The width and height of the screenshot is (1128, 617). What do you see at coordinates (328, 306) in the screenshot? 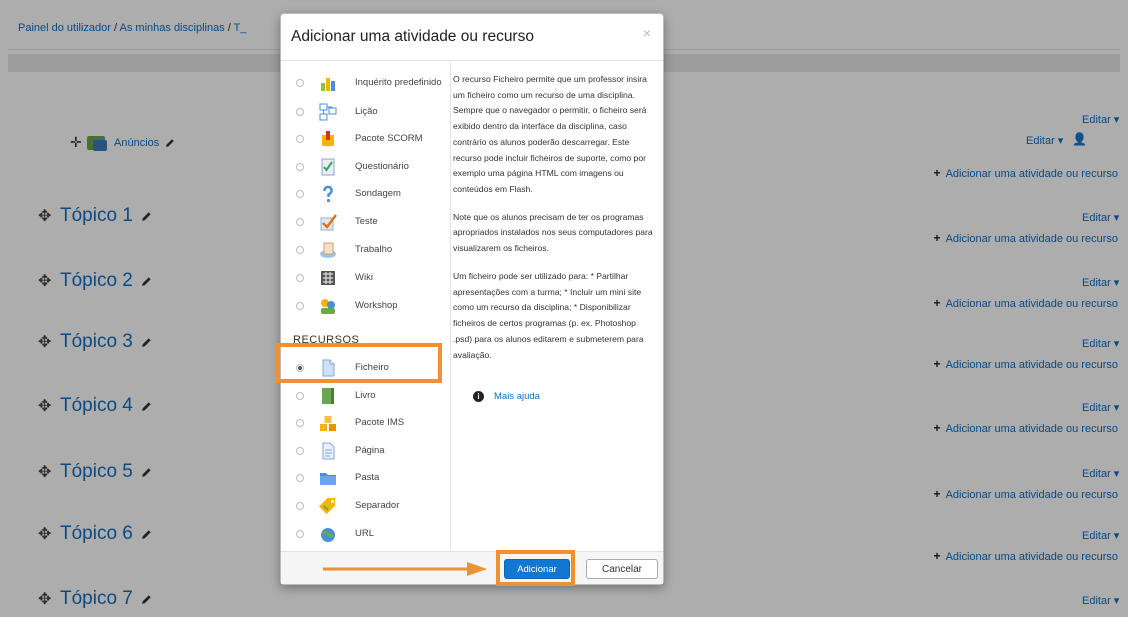
I see `workshop-icon` at bounding box center [328, 306].